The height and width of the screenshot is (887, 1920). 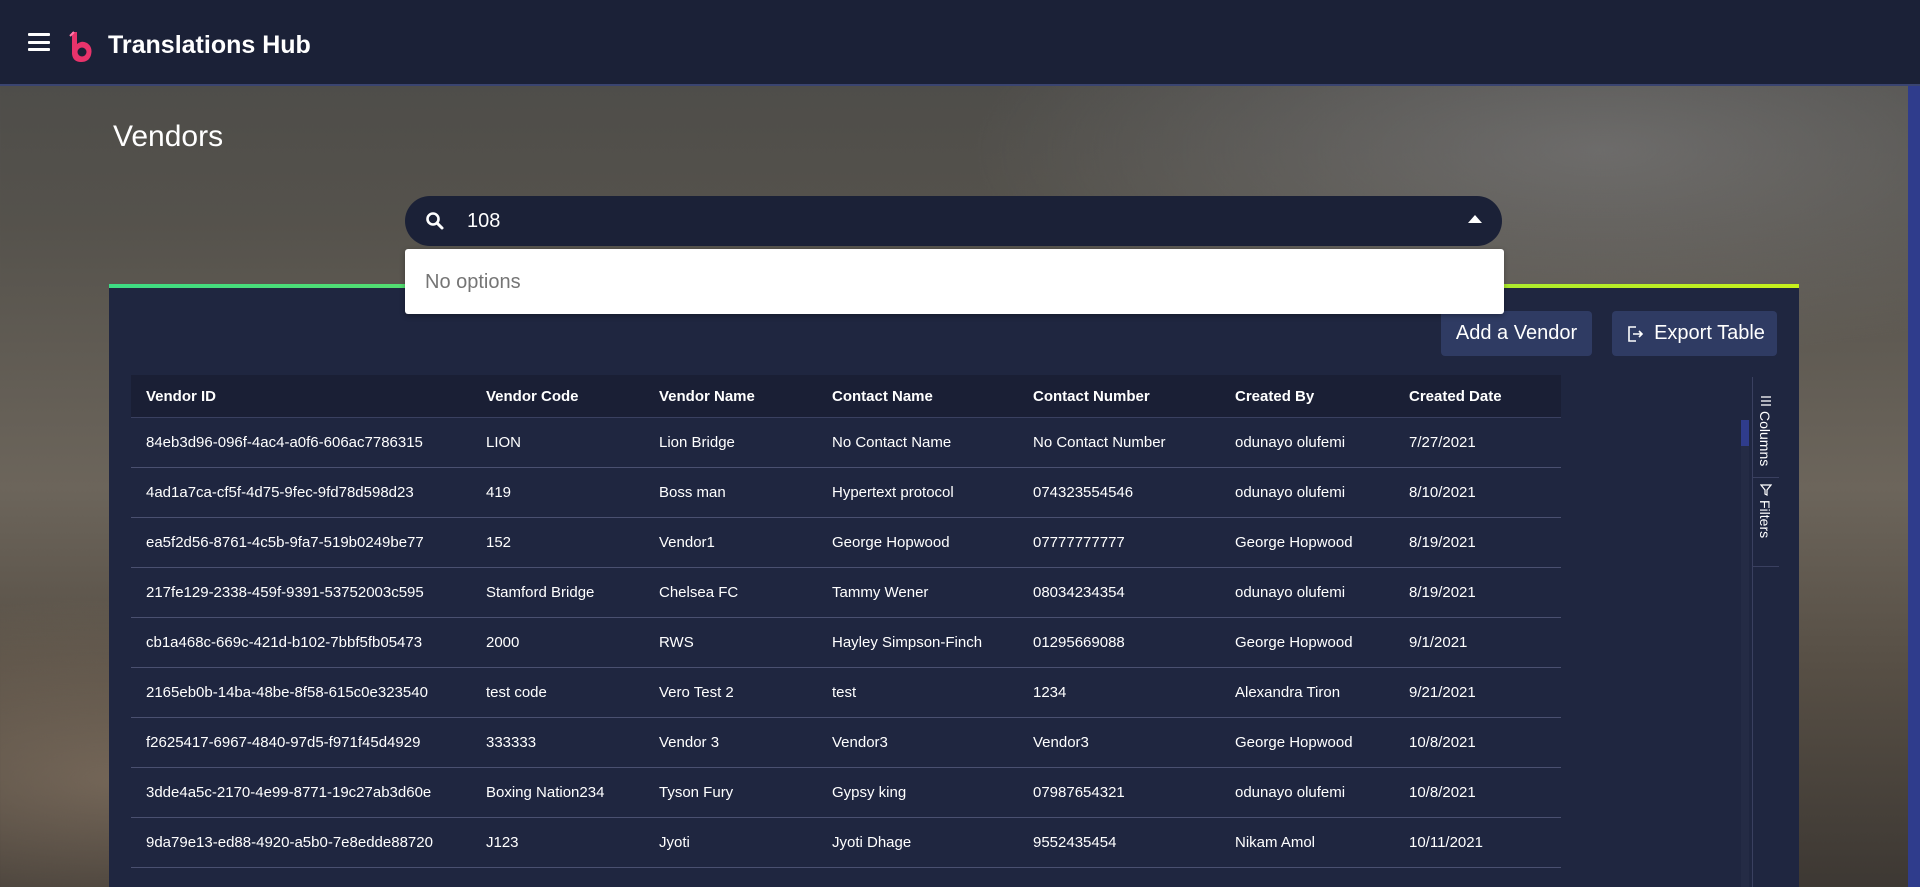 What do you see at coordinates (287, 692) in the screenshot?
I see `vendor-id-cell: 2165eb0b-14ba-48be-8f58-615c0e323540` at bounding box center [287, 692].